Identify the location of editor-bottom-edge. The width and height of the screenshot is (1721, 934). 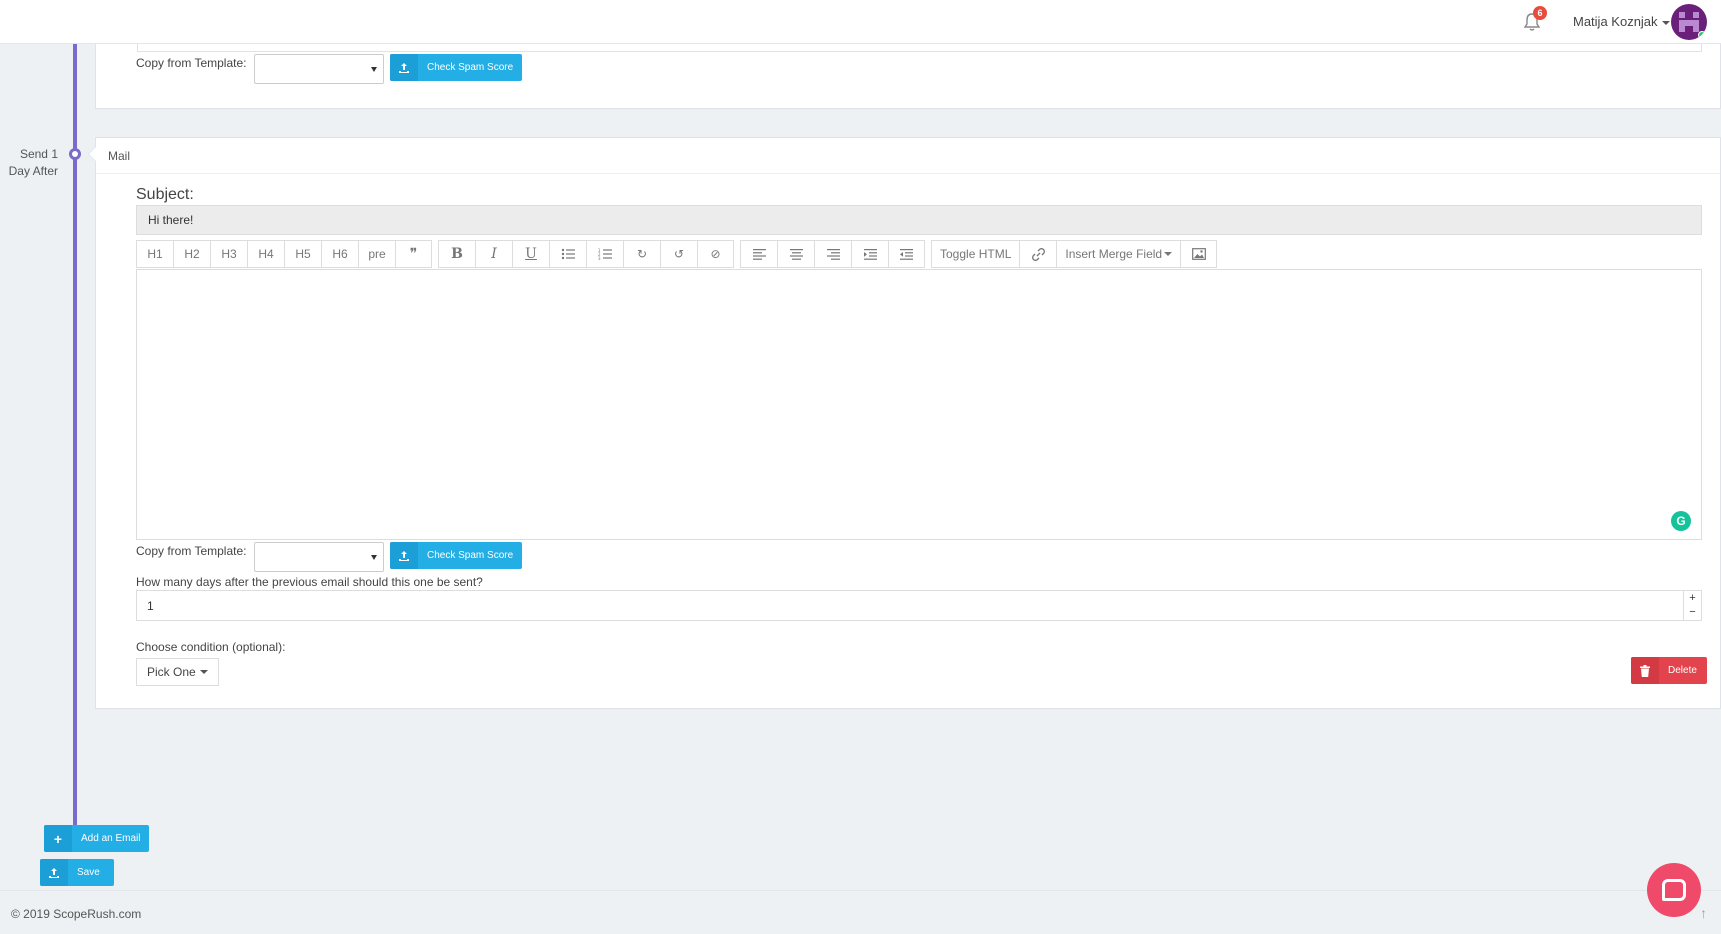
(919, 48).